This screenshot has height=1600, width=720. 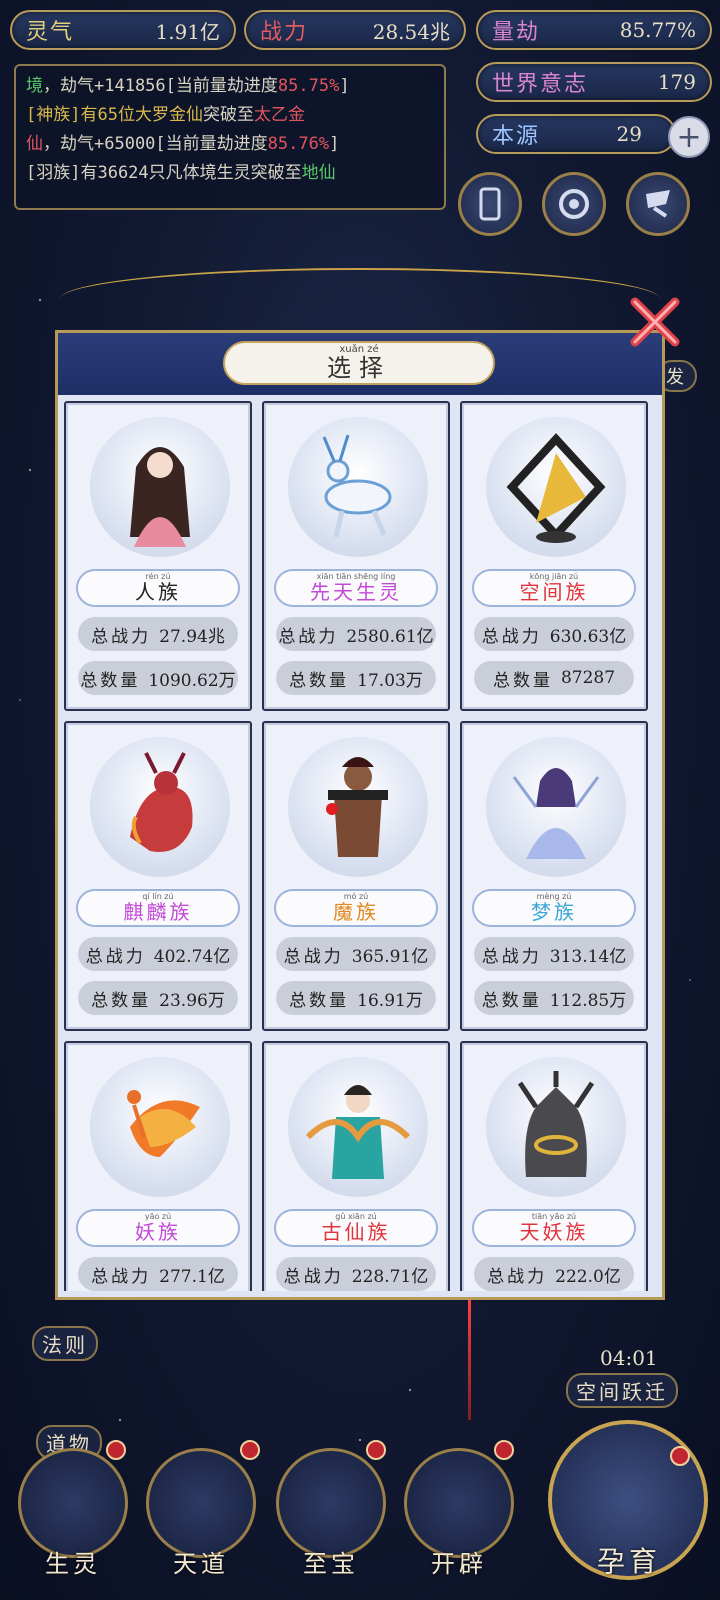 I want to click on lingqi-stat: 灵气 1.91亿, so click(x=123, y=30).